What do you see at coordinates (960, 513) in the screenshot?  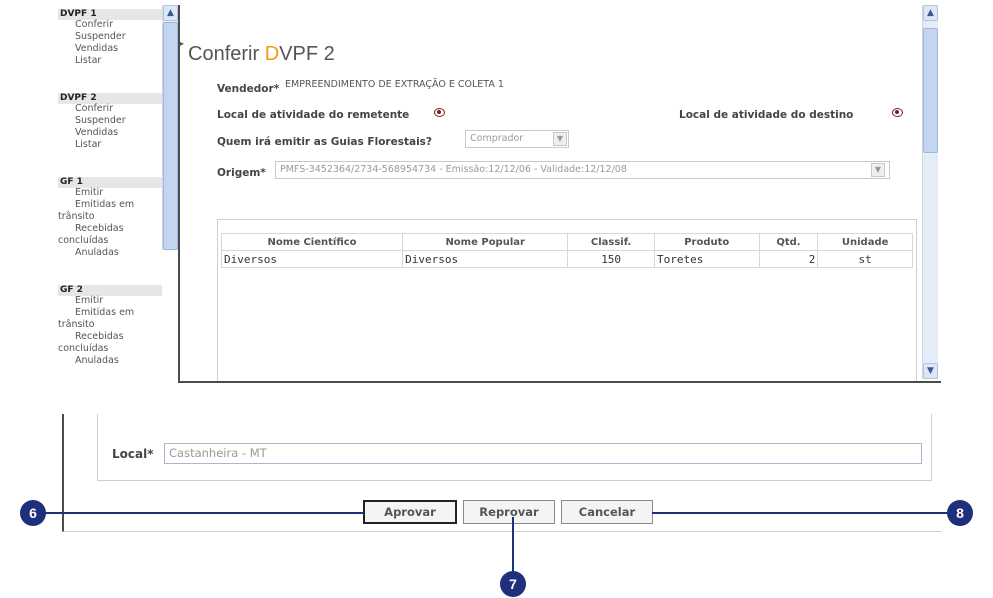 I see `callout-badge-cancel: 8` at bounding box center [960, 513].